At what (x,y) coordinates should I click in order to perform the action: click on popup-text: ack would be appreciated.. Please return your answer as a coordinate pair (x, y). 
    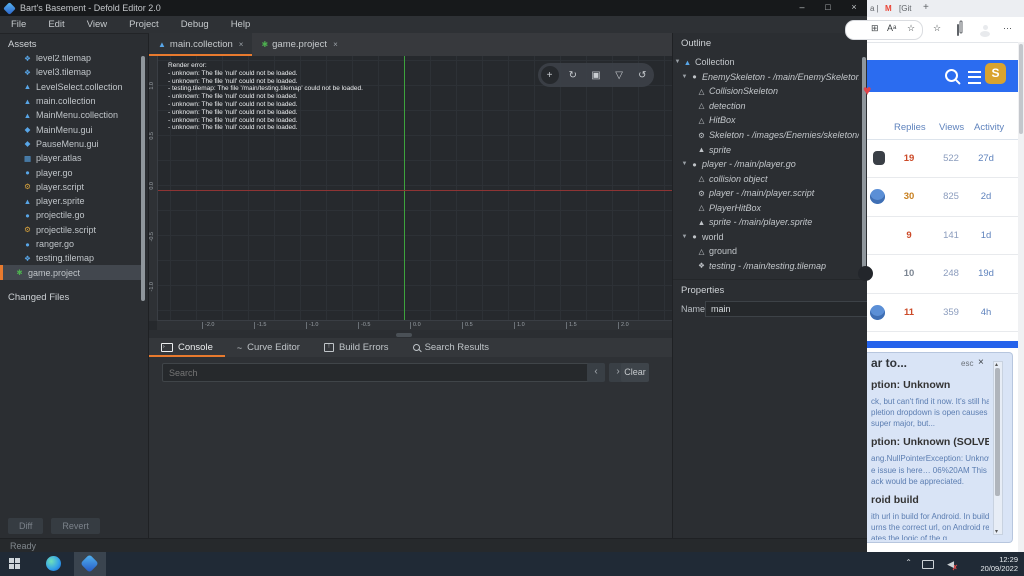
    Looking at the image, I should click on (930, 481).